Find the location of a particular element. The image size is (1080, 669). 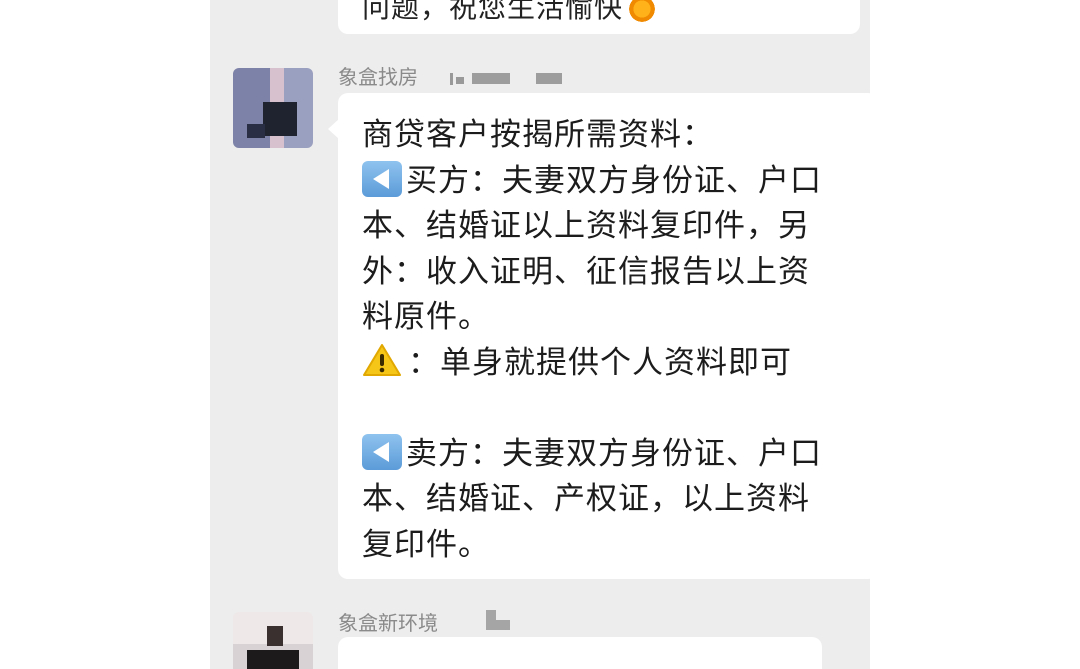

sender-name: 象盒找房 is located at coordinates (378, 77).